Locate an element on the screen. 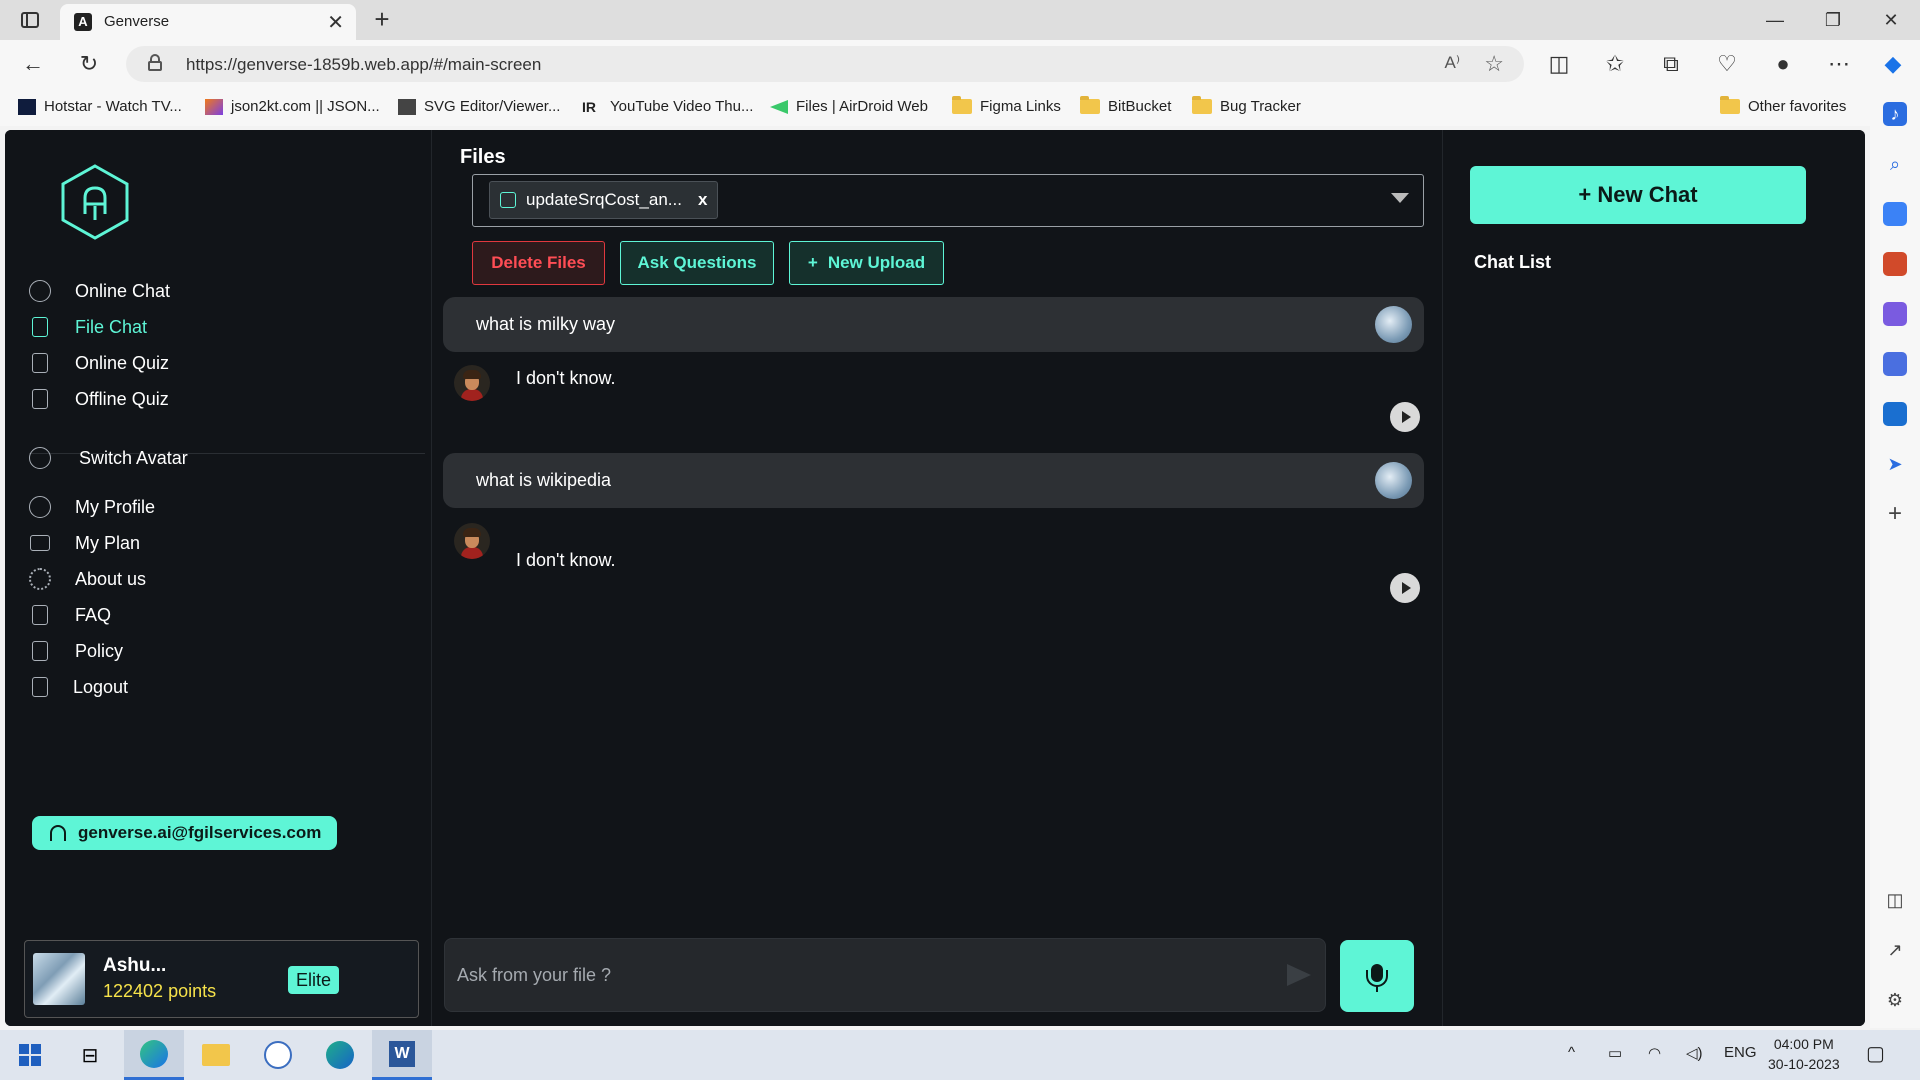 This screenshot has width=1920, height=1080. add-favorite-icon: ☆ is located at coordinates (1494, 64).